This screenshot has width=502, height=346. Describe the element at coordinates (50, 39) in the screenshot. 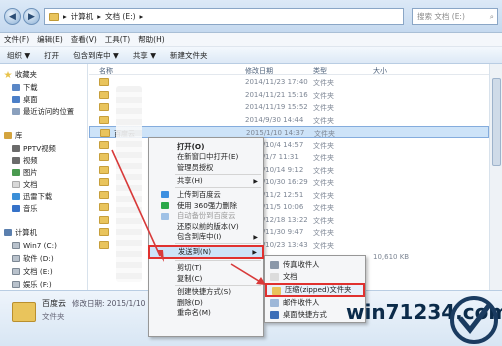

I see `menu-edit: 编辑(E)` at that location.